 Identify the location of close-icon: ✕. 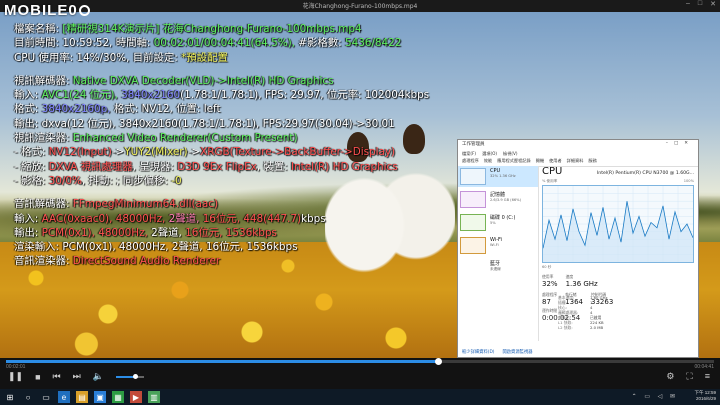
(713, 4).